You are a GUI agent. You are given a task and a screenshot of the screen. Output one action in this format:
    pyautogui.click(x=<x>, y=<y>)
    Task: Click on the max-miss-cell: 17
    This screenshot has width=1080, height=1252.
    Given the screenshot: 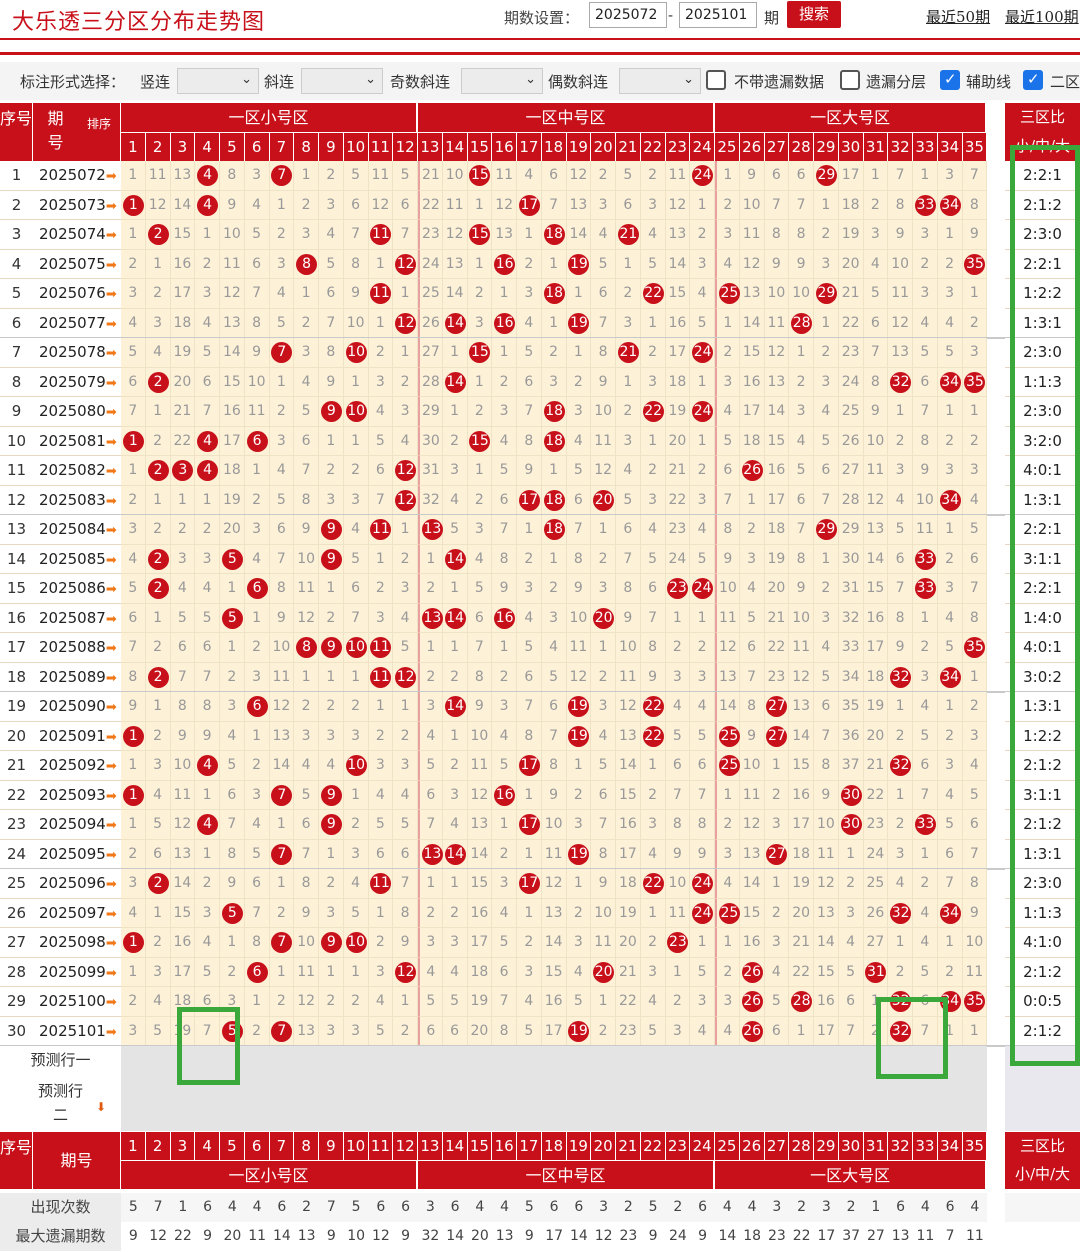 What is the action you would take?
    pyautogui.click(x=826, y=1236)
    